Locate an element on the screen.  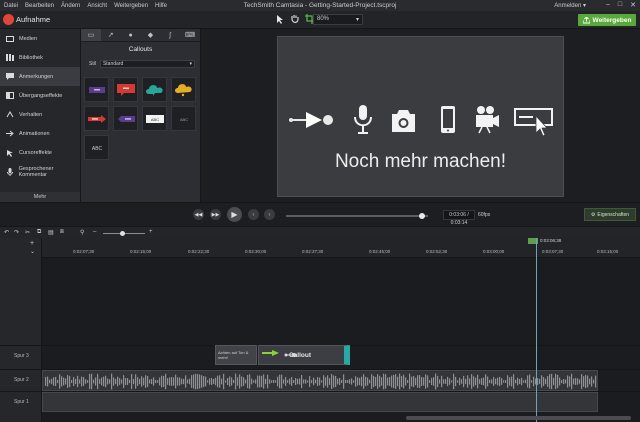
text-clip: Achten auf Ton & mehr! is located at coordinates (236, 355).